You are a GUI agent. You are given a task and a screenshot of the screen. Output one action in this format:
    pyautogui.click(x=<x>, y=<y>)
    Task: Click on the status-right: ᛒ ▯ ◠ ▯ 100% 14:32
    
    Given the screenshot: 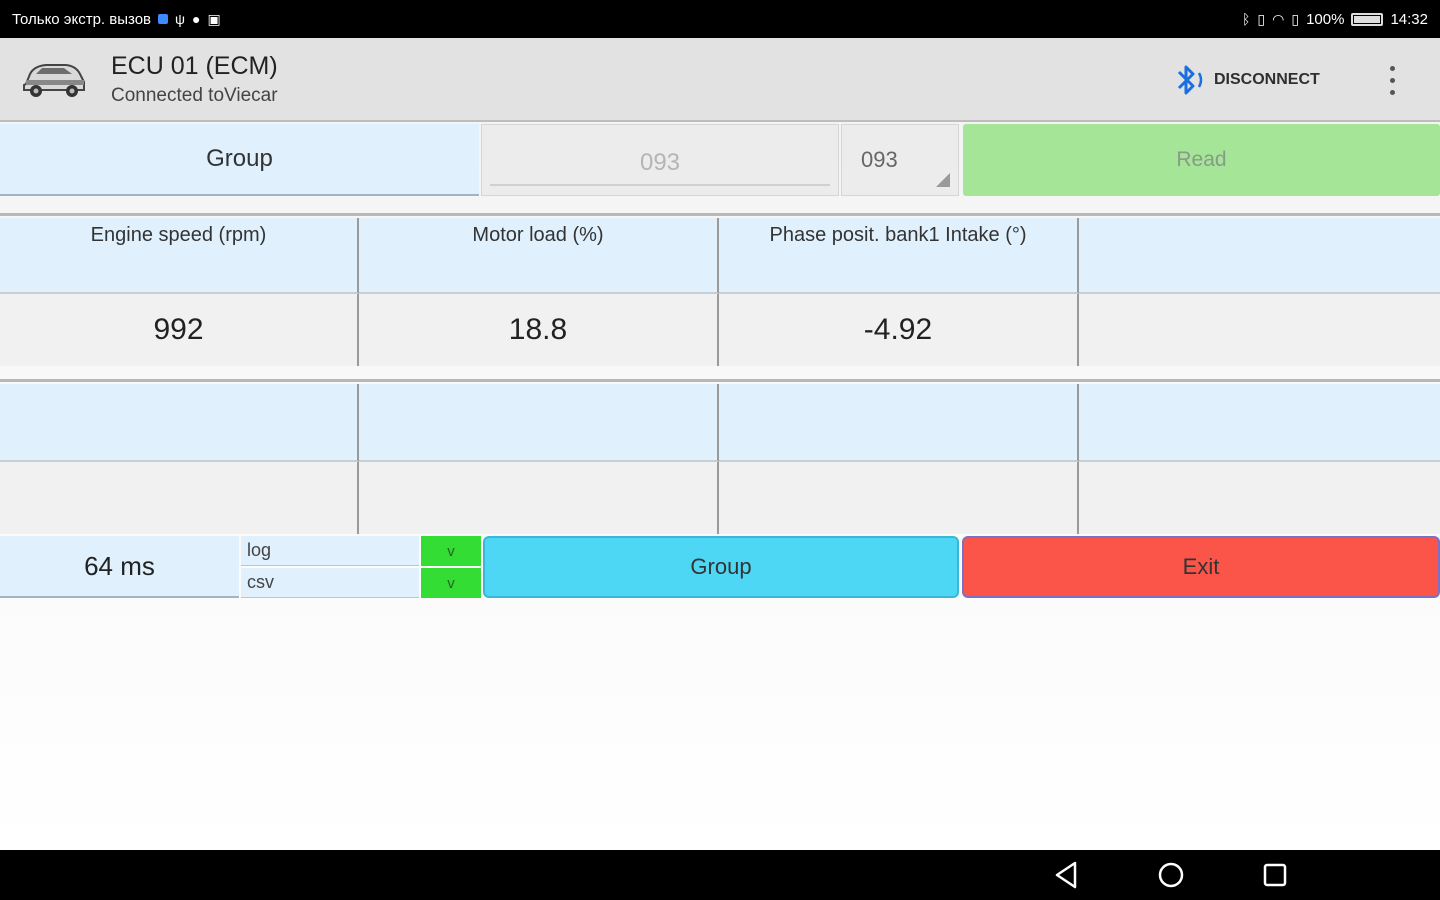 What is the action you would take?
    pyautogui.click(x=1335, y=19)
    